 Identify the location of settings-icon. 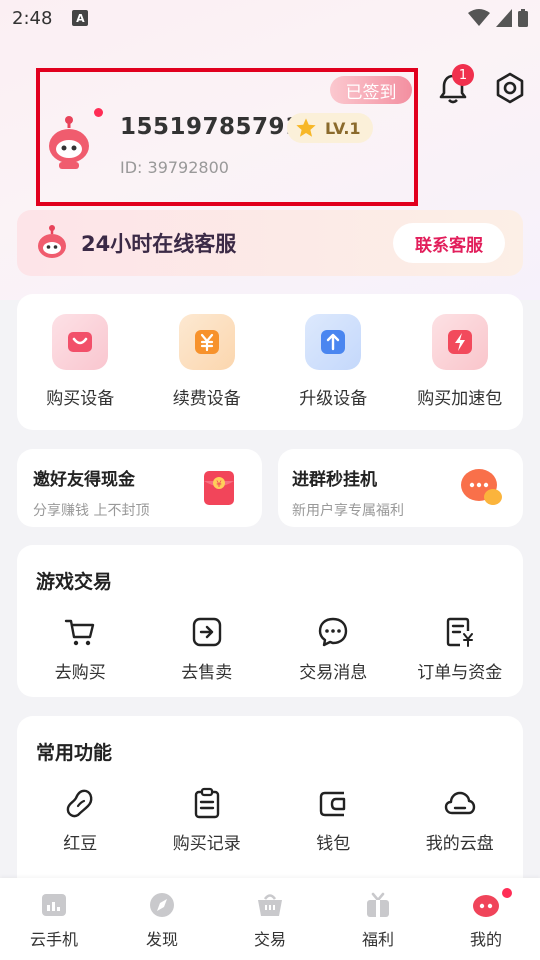
(510, 88).